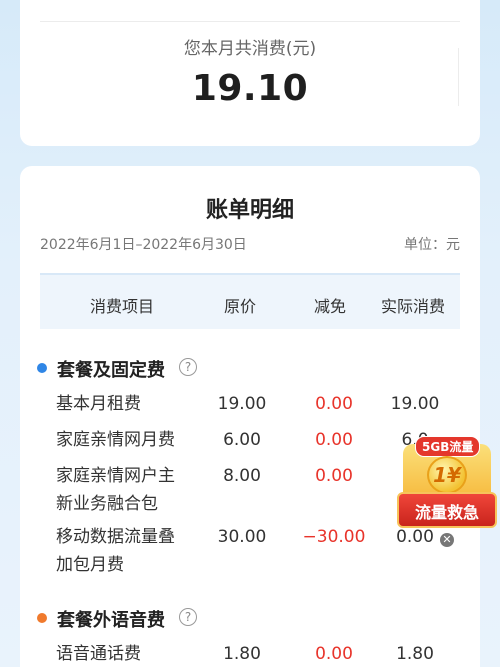  I want to click on item-name: 基本月租费, so click(98, 404).